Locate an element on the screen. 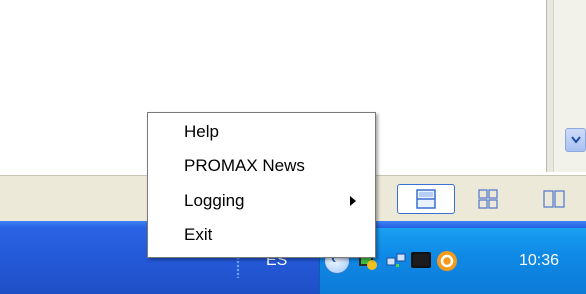  network-icon is located at coordinates (396, 261).